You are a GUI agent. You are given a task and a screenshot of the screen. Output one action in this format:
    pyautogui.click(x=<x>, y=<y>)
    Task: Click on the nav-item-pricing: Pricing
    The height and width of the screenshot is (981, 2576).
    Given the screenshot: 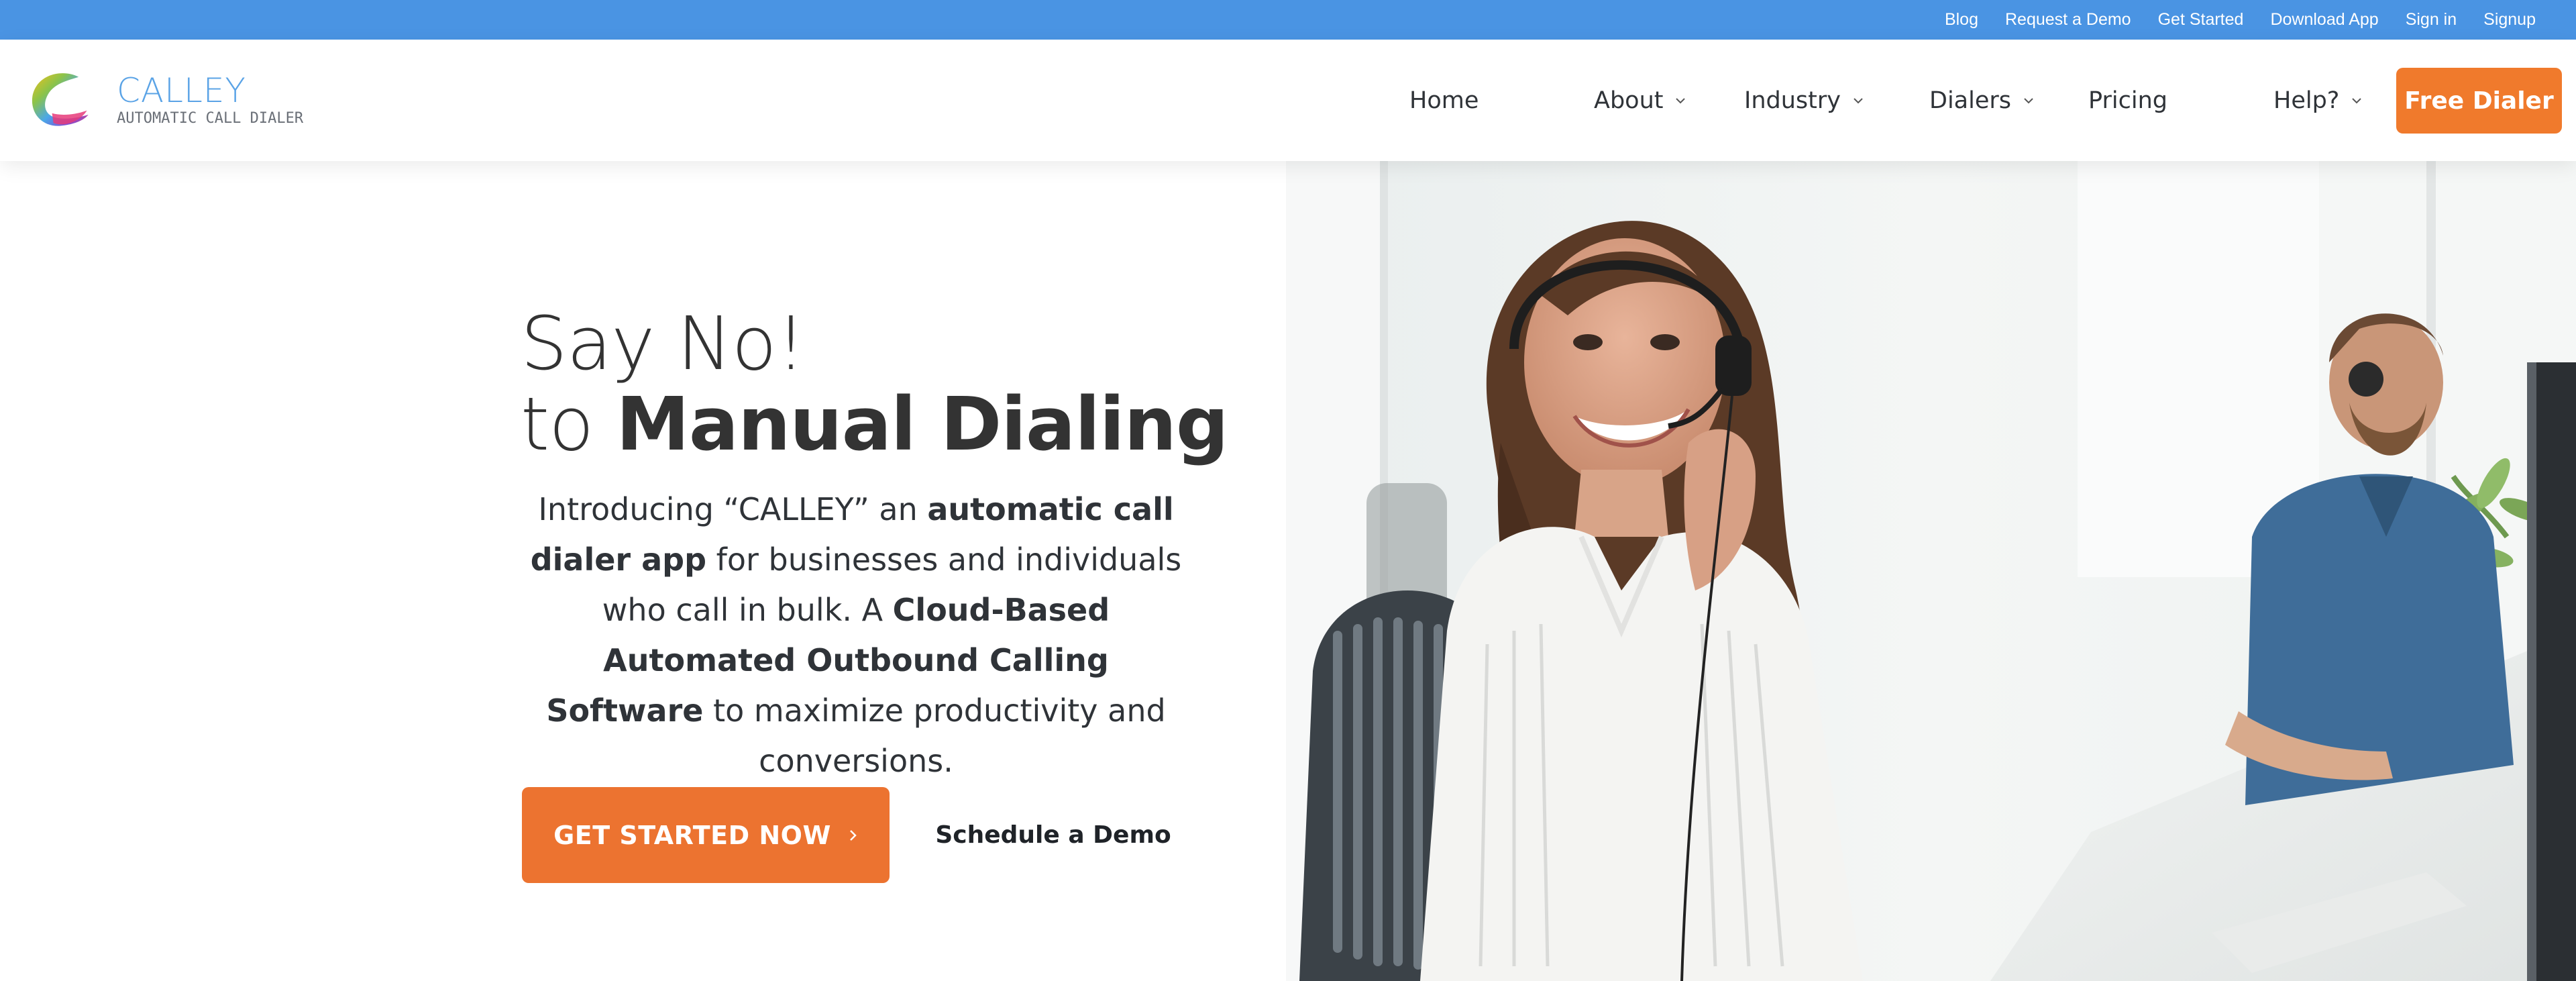 What is the action you would take?
    pyautogui.click(x=2127, y=100)
    